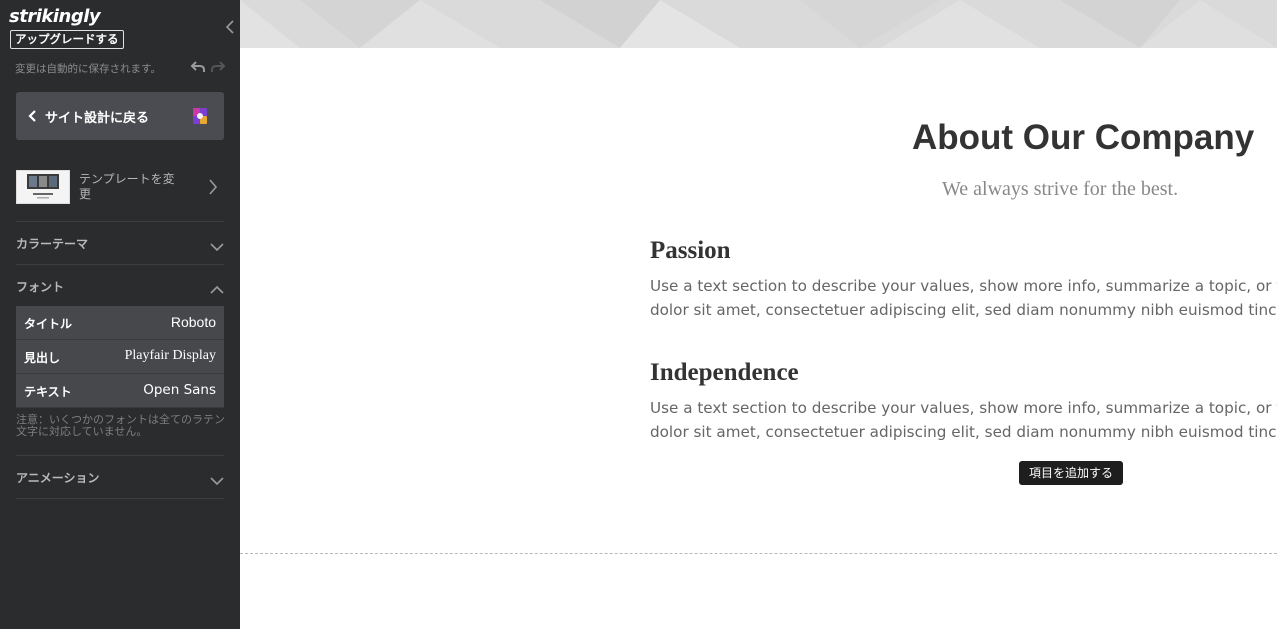 The height and width of the screenshot is (629, 1277). What do you see at coordinates (120, 391) in the screenshot?
I see `font-row-text: テキスト Open Sans` at bounding box center [120, 391].